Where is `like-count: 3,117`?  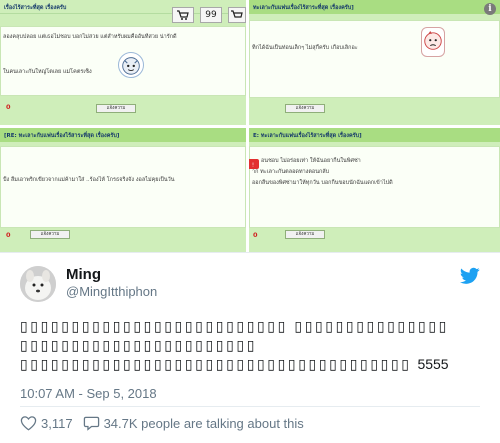 like-count: 3,117 is located at coordinates (57, 423).